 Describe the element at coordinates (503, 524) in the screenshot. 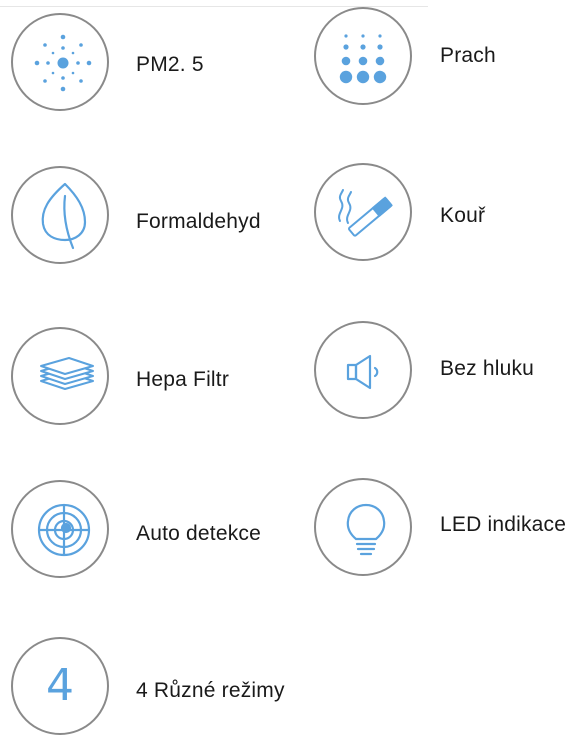

I see `feature-label: LED indikace` at that location.